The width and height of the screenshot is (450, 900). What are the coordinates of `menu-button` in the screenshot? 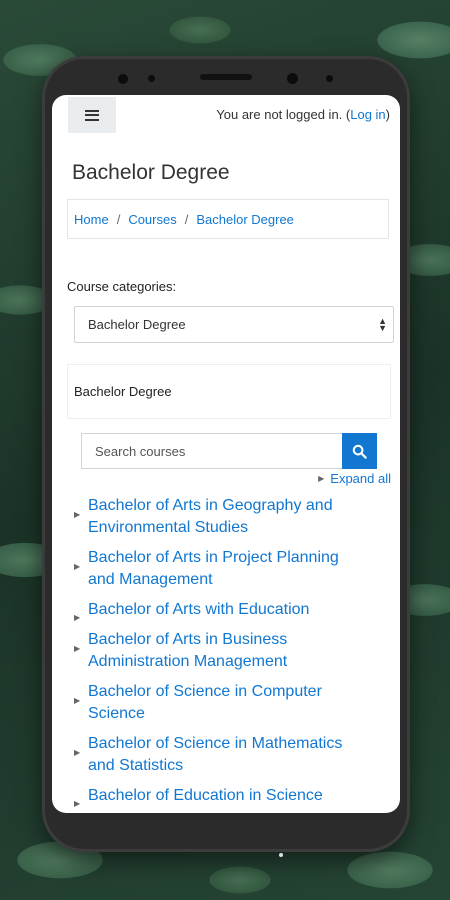 It's located at (92, 115).